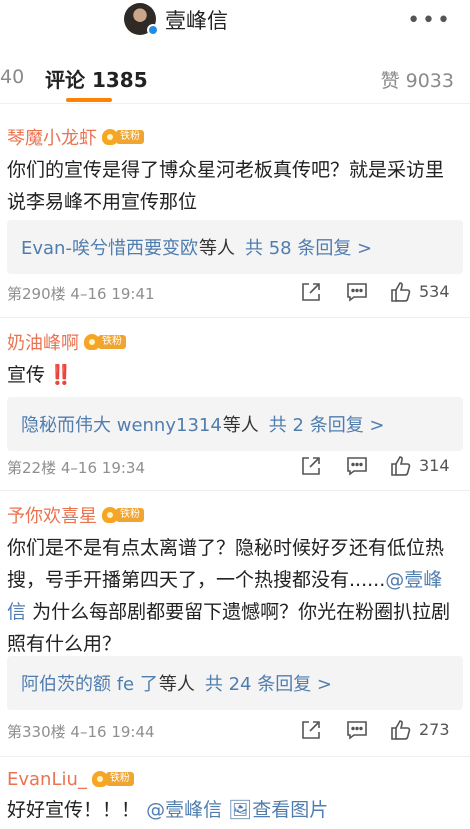 The height and width of the screenshot is (829, 470). What do you see at coordinates (235, 467) in the screenshot?
I see `comment-meta: 第22楼 4–16 19:34 314` at bounding box center [235, 467].